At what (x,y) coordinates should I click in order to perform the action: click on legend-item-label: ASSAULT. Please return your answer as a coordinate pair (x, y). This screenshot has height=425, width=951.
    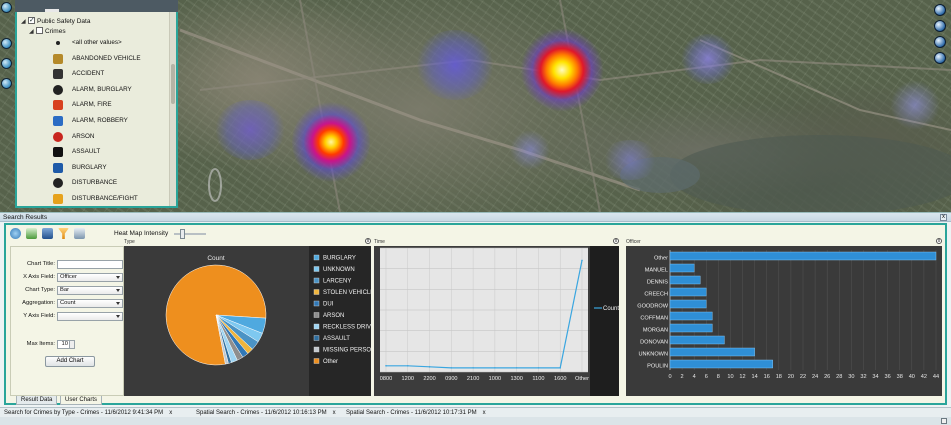
    Looking at the image, I should click on (86, 152).